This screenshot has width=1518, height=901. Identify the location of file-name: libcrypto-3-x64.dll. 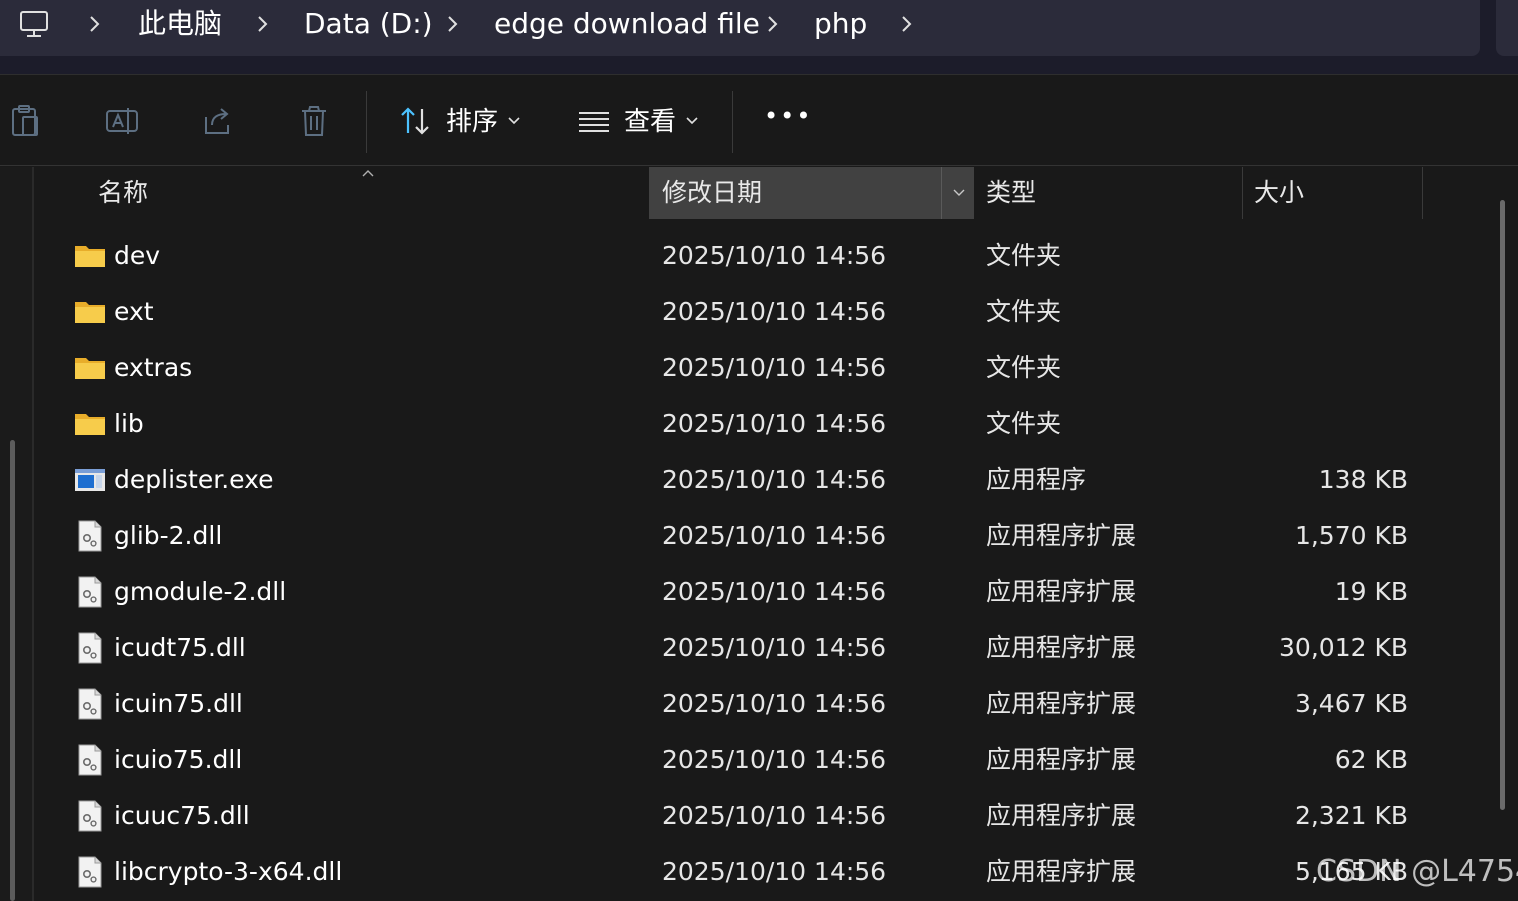
(228, 872).